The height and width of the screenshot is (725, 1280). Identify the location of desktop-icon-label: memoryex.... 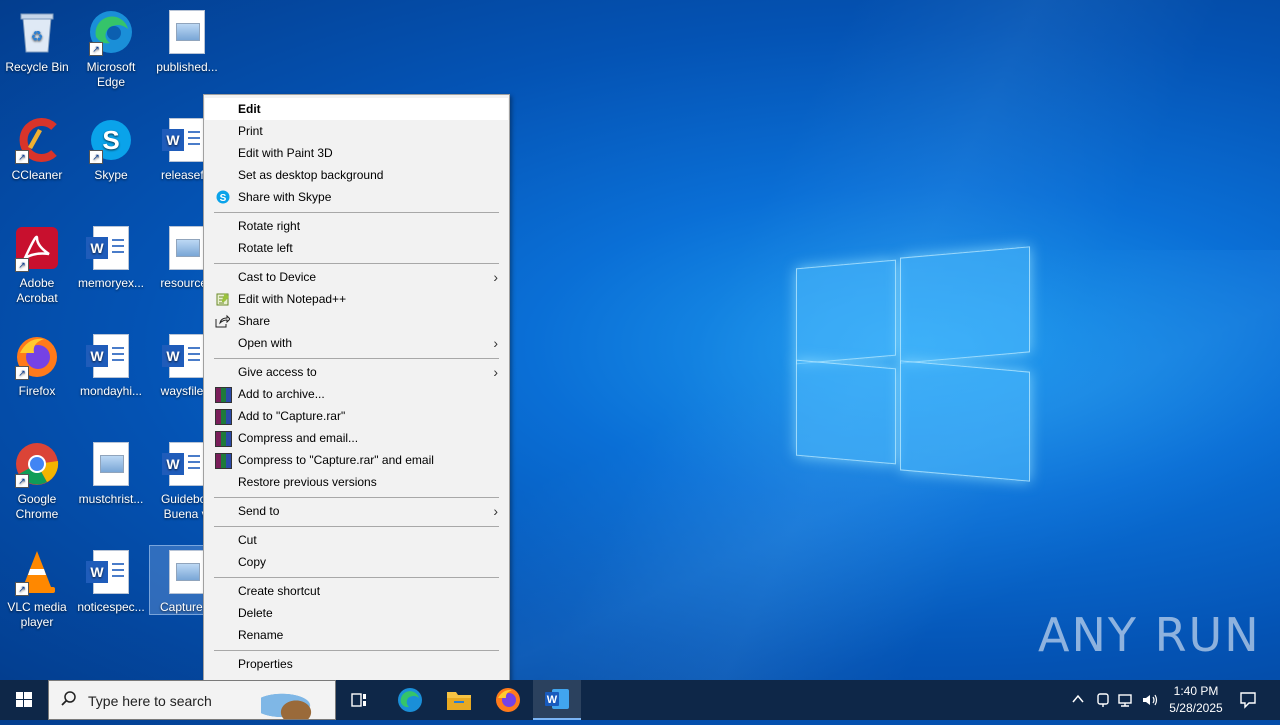
(110, 283).